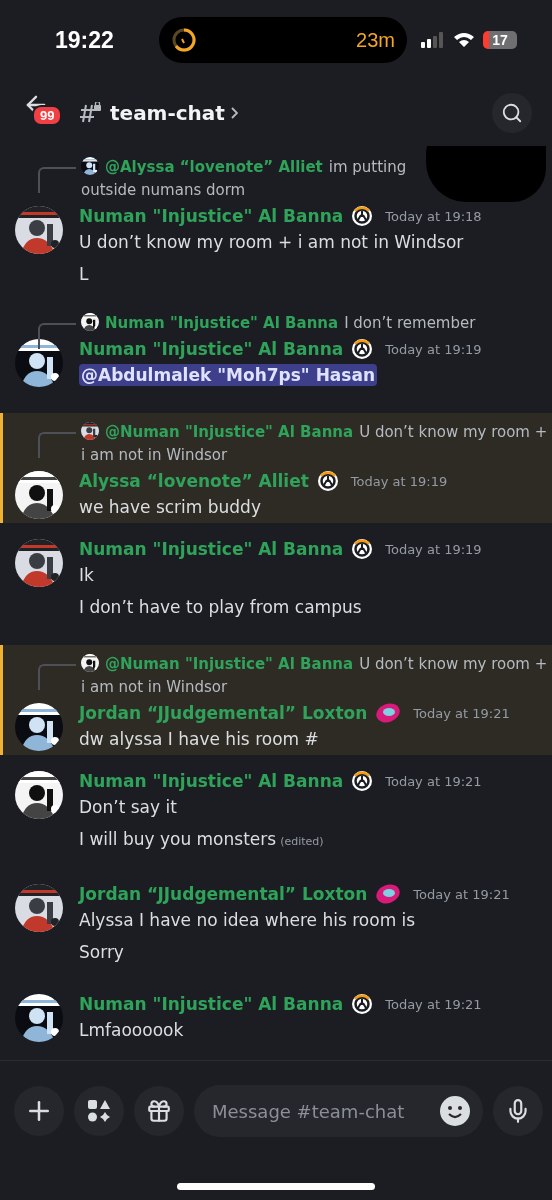  Describe the element at coordinates (316, 179) in the screenshot. I see `reply-preview: @Alyssa “lovenote” Alliet im putting outside numans dorm` at that location.